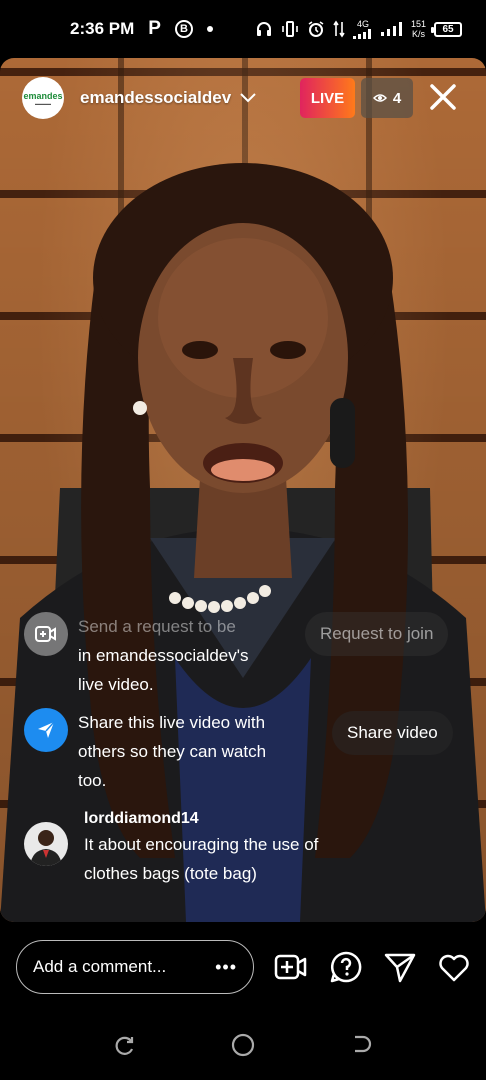  I want to click on system-nav-bar, so click(243, 1045).